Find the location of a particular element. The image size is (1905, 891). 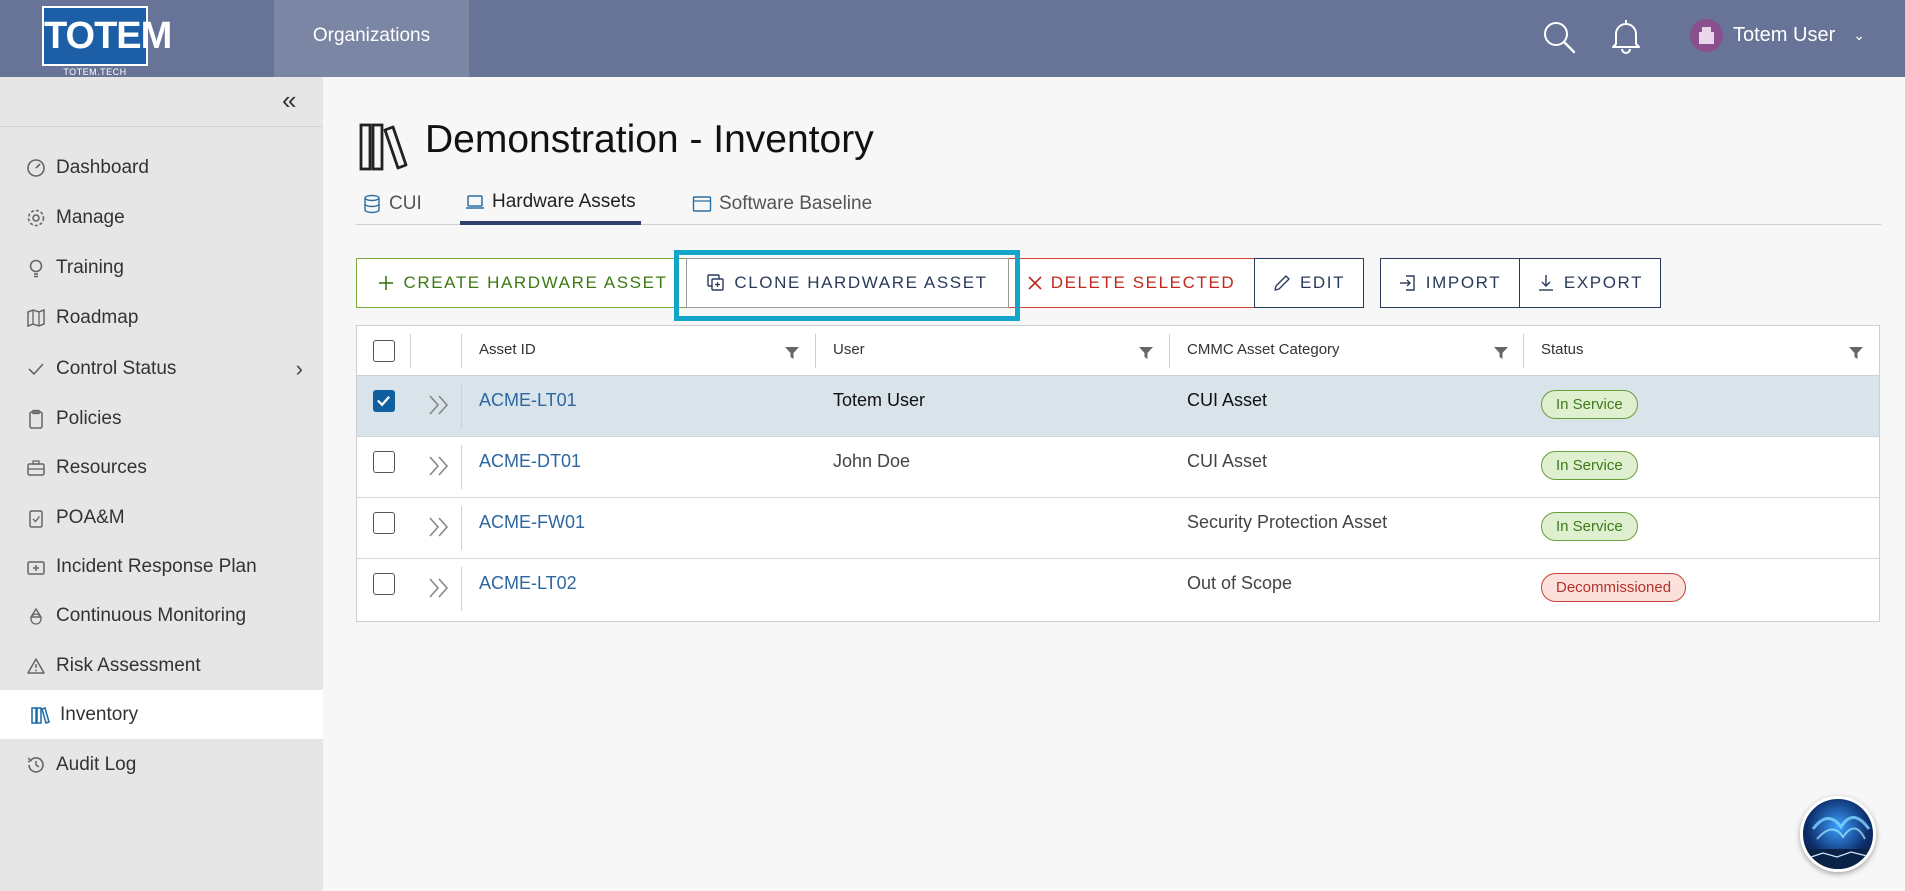

sidebar-item-continuous-monitoring: Continuous Monitoring is located at coordinates (161, 615).